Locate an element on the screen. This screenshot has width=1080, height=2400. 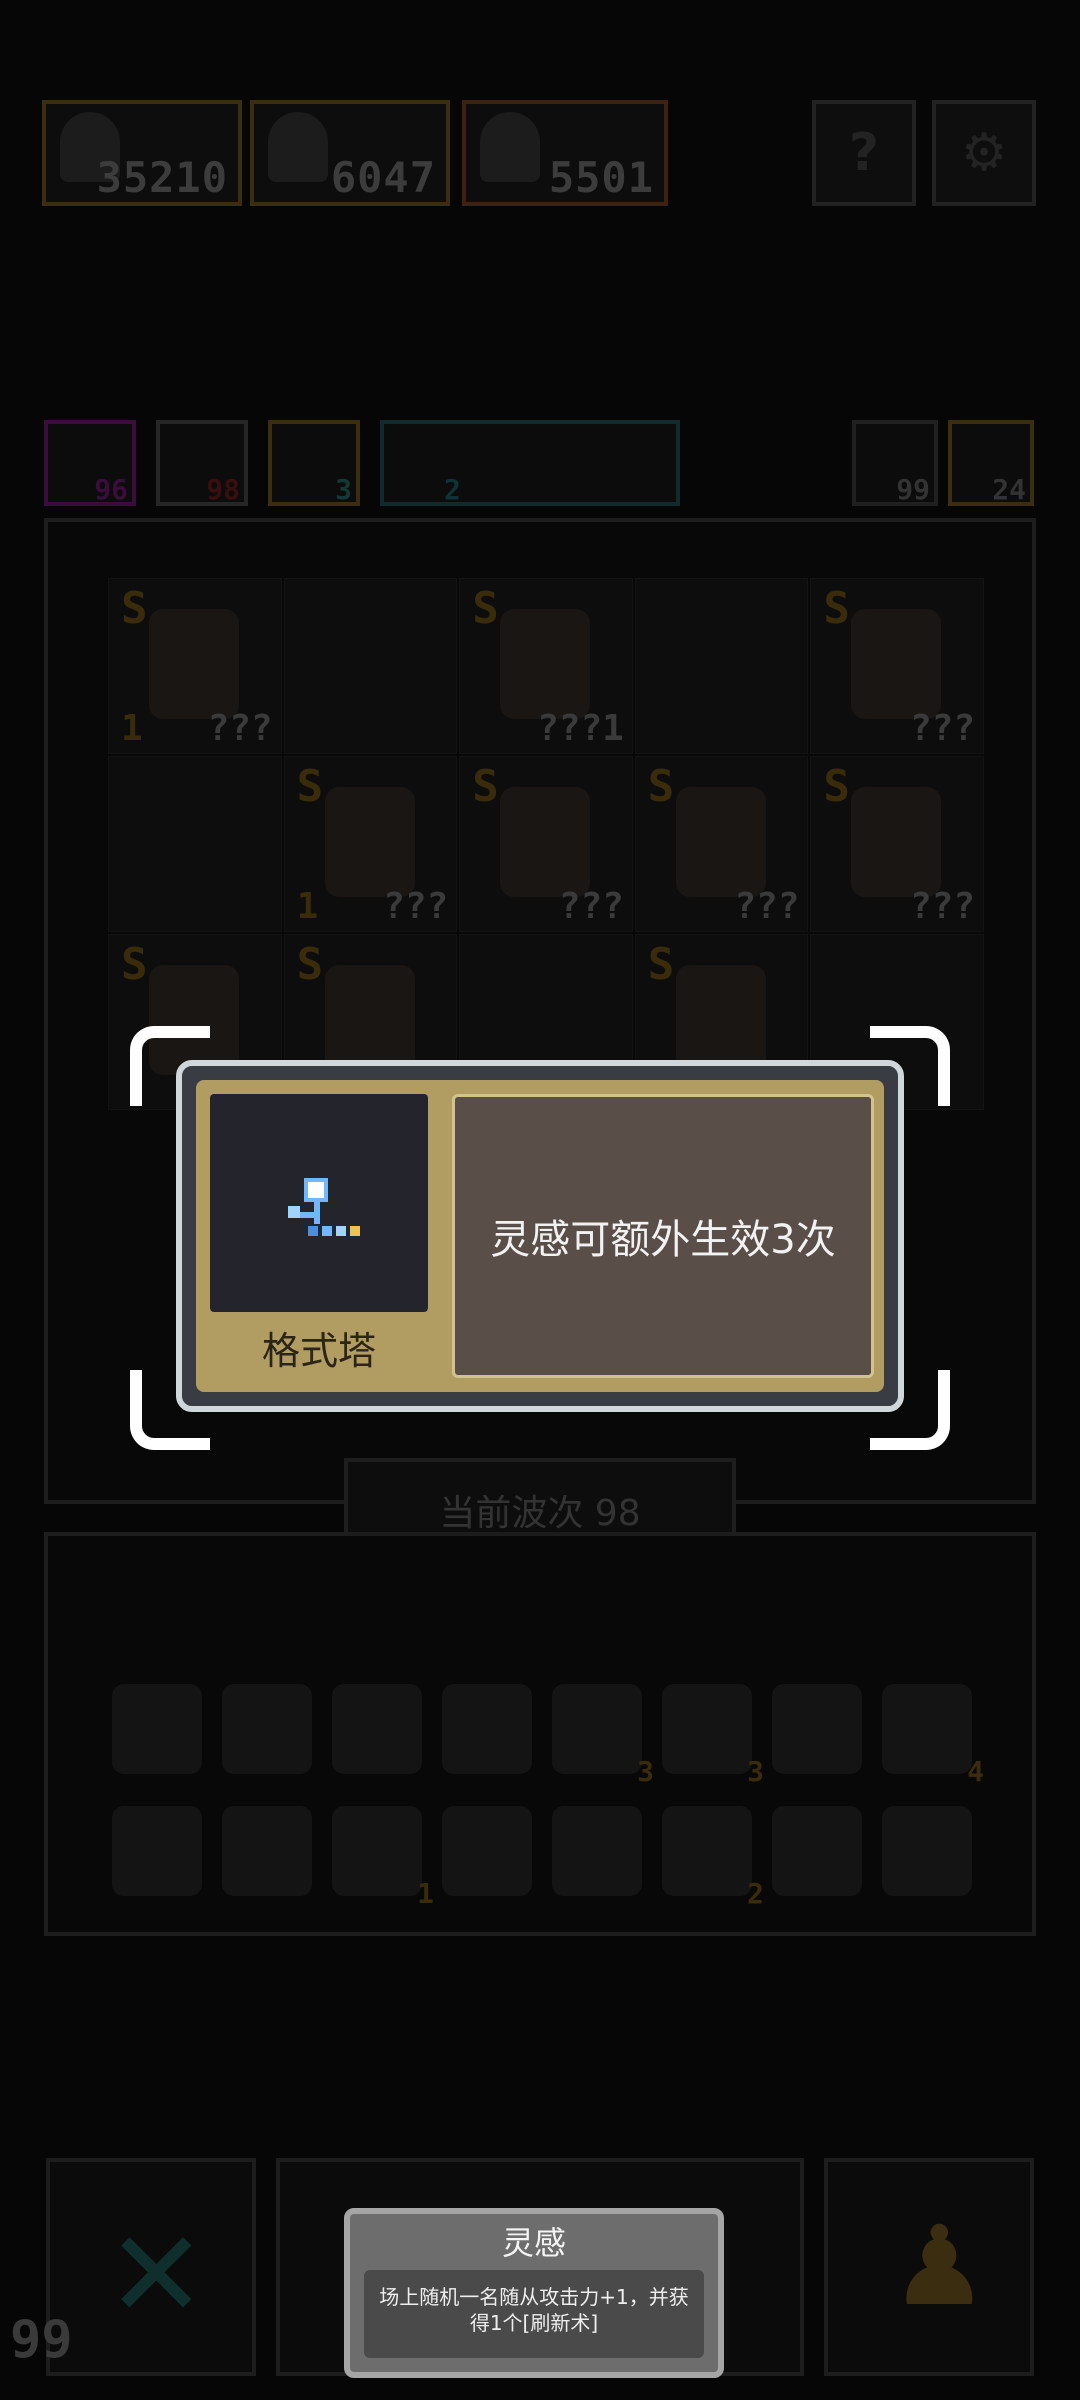
question-icon: ? is located at coordinates (864, 153).